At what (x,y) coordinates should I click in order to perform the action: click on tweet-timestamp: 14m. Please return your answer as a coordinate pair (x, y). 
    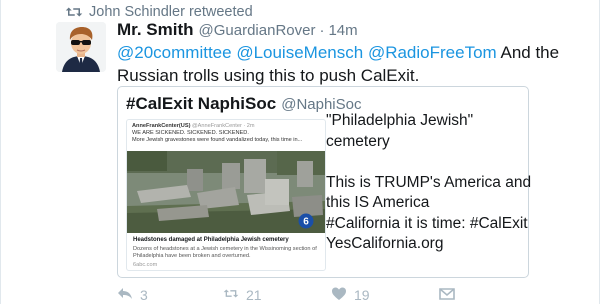
    Looking at the image, I should click on (342, 30).